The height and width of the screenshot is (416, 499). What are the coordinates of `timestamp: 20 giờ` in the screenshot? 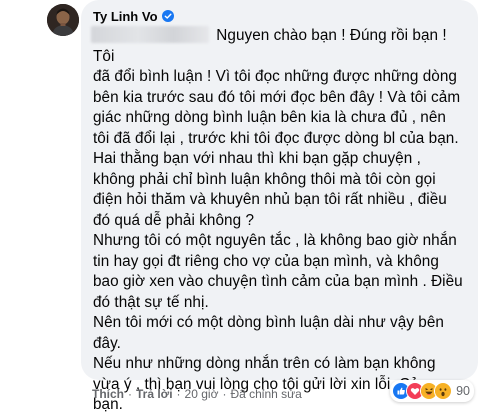 It's located at (202, 394).